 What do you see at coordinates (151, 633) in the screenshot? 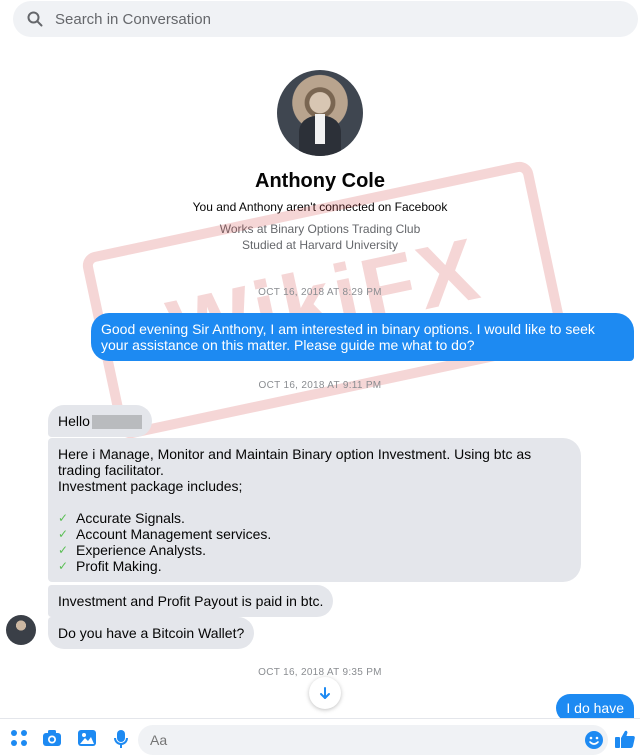
I see `incoming-message: Do you have a Bitcoin Wallet?` at bounding box center [151, 633].